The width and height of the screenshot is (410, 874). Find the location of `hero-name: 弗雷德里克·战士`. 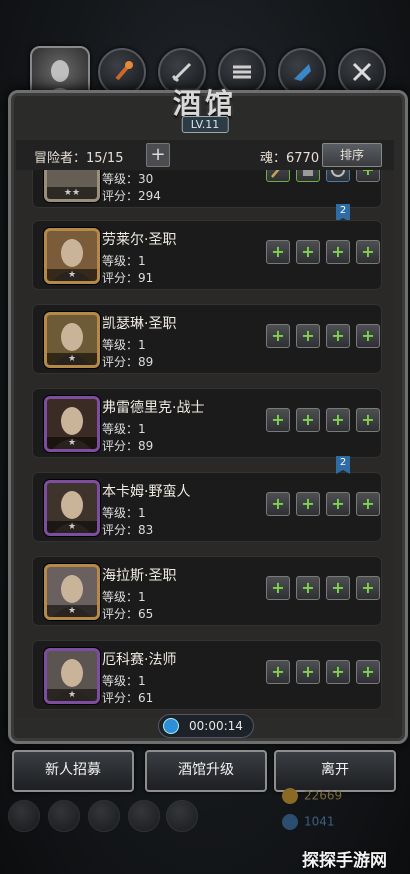

hero-name: 弗雷德里克·战士 is located at coordinates (153, 408).